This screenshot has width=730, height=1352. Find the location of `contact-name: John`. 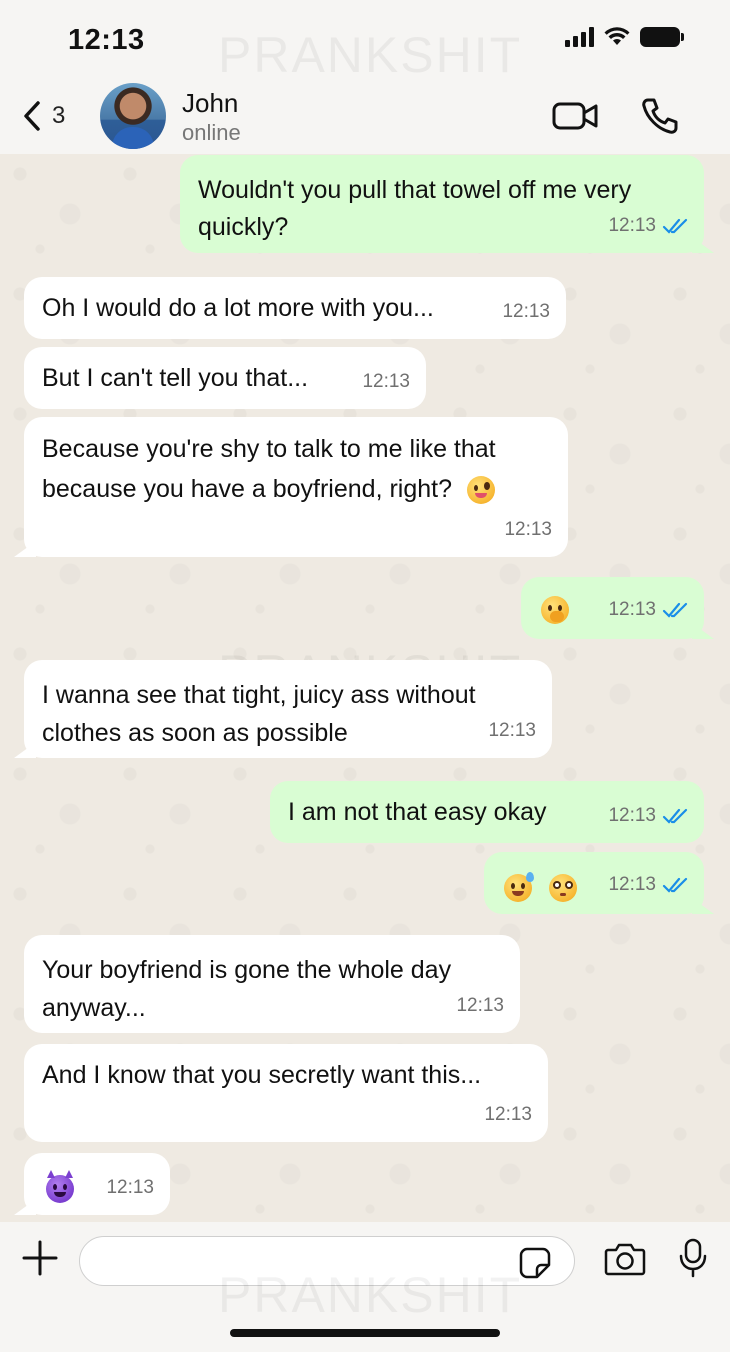

contact-name: John is located at coordinates (210, 103).